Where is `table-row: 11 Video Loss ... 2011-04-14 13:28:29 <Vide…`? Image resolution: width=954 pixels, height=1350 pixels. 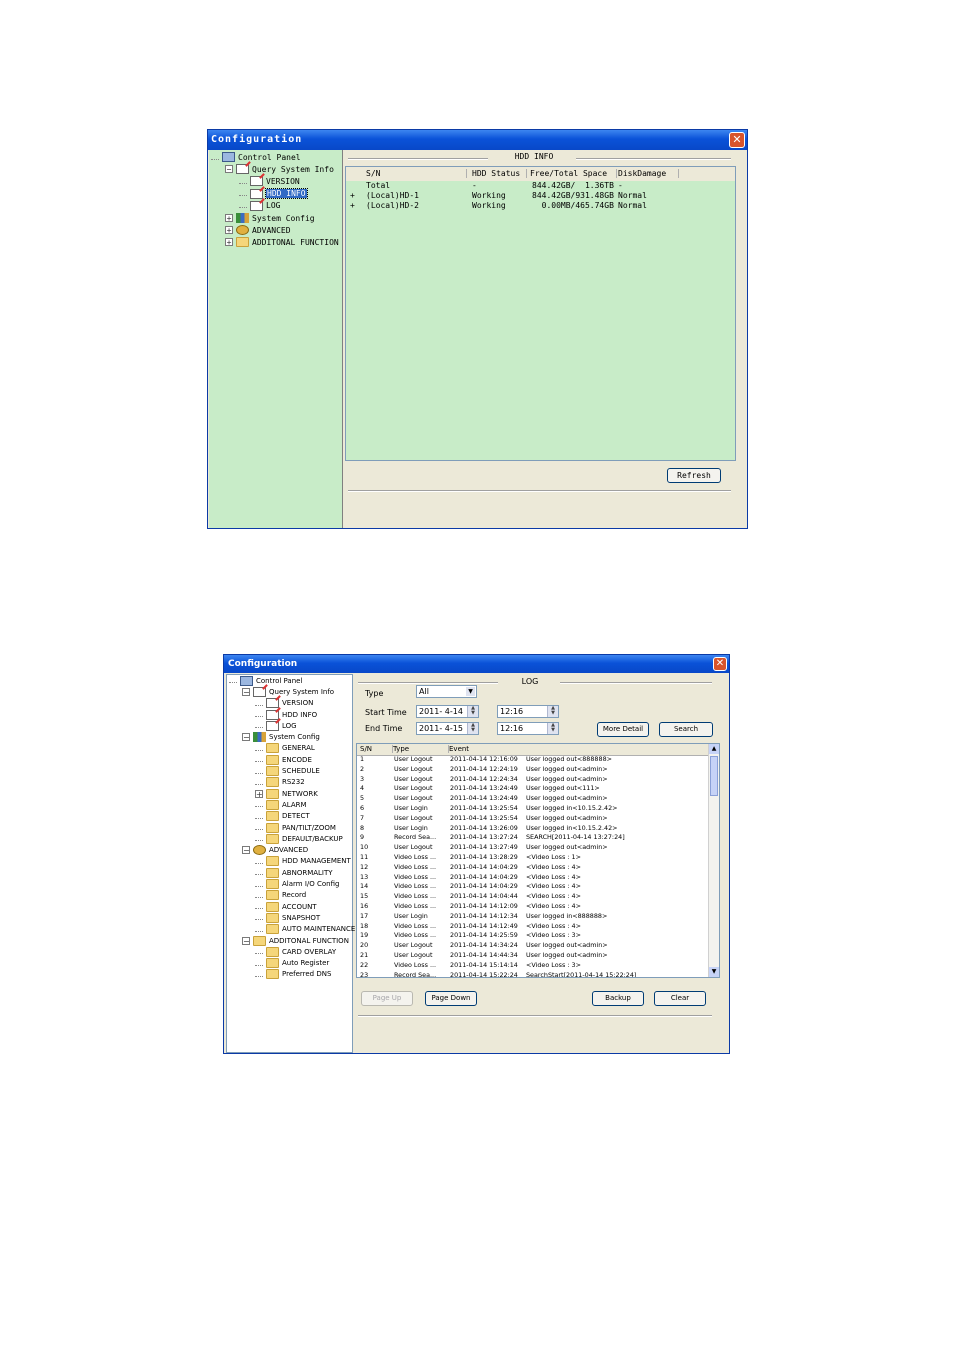 table-row: 11 Video Loss ... 2011-04-14 13:28:29 <Vide… is located at coordinates (533, 858).